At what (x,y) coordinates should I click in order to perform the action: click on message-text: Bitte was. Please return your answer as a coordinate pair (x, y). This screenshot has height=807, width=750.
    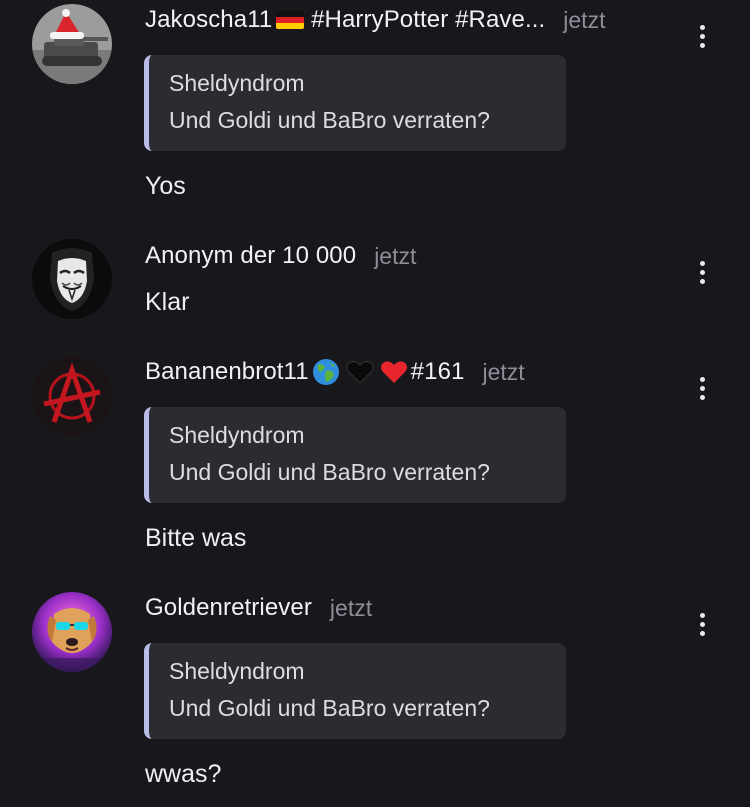
    Looking at the image, I should click on (196, 538).